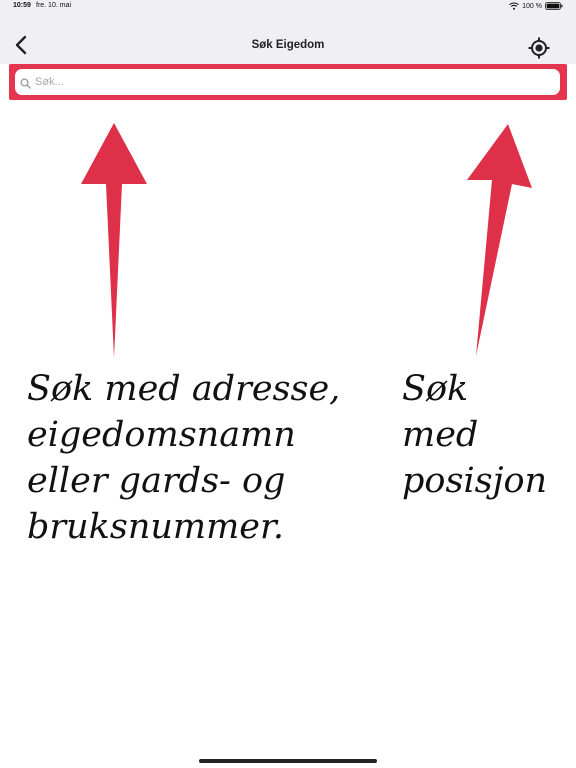 This screenshot has height=768, width=576. I want to click on position-search-hint: Søk med posisjon, so click(475, 435).